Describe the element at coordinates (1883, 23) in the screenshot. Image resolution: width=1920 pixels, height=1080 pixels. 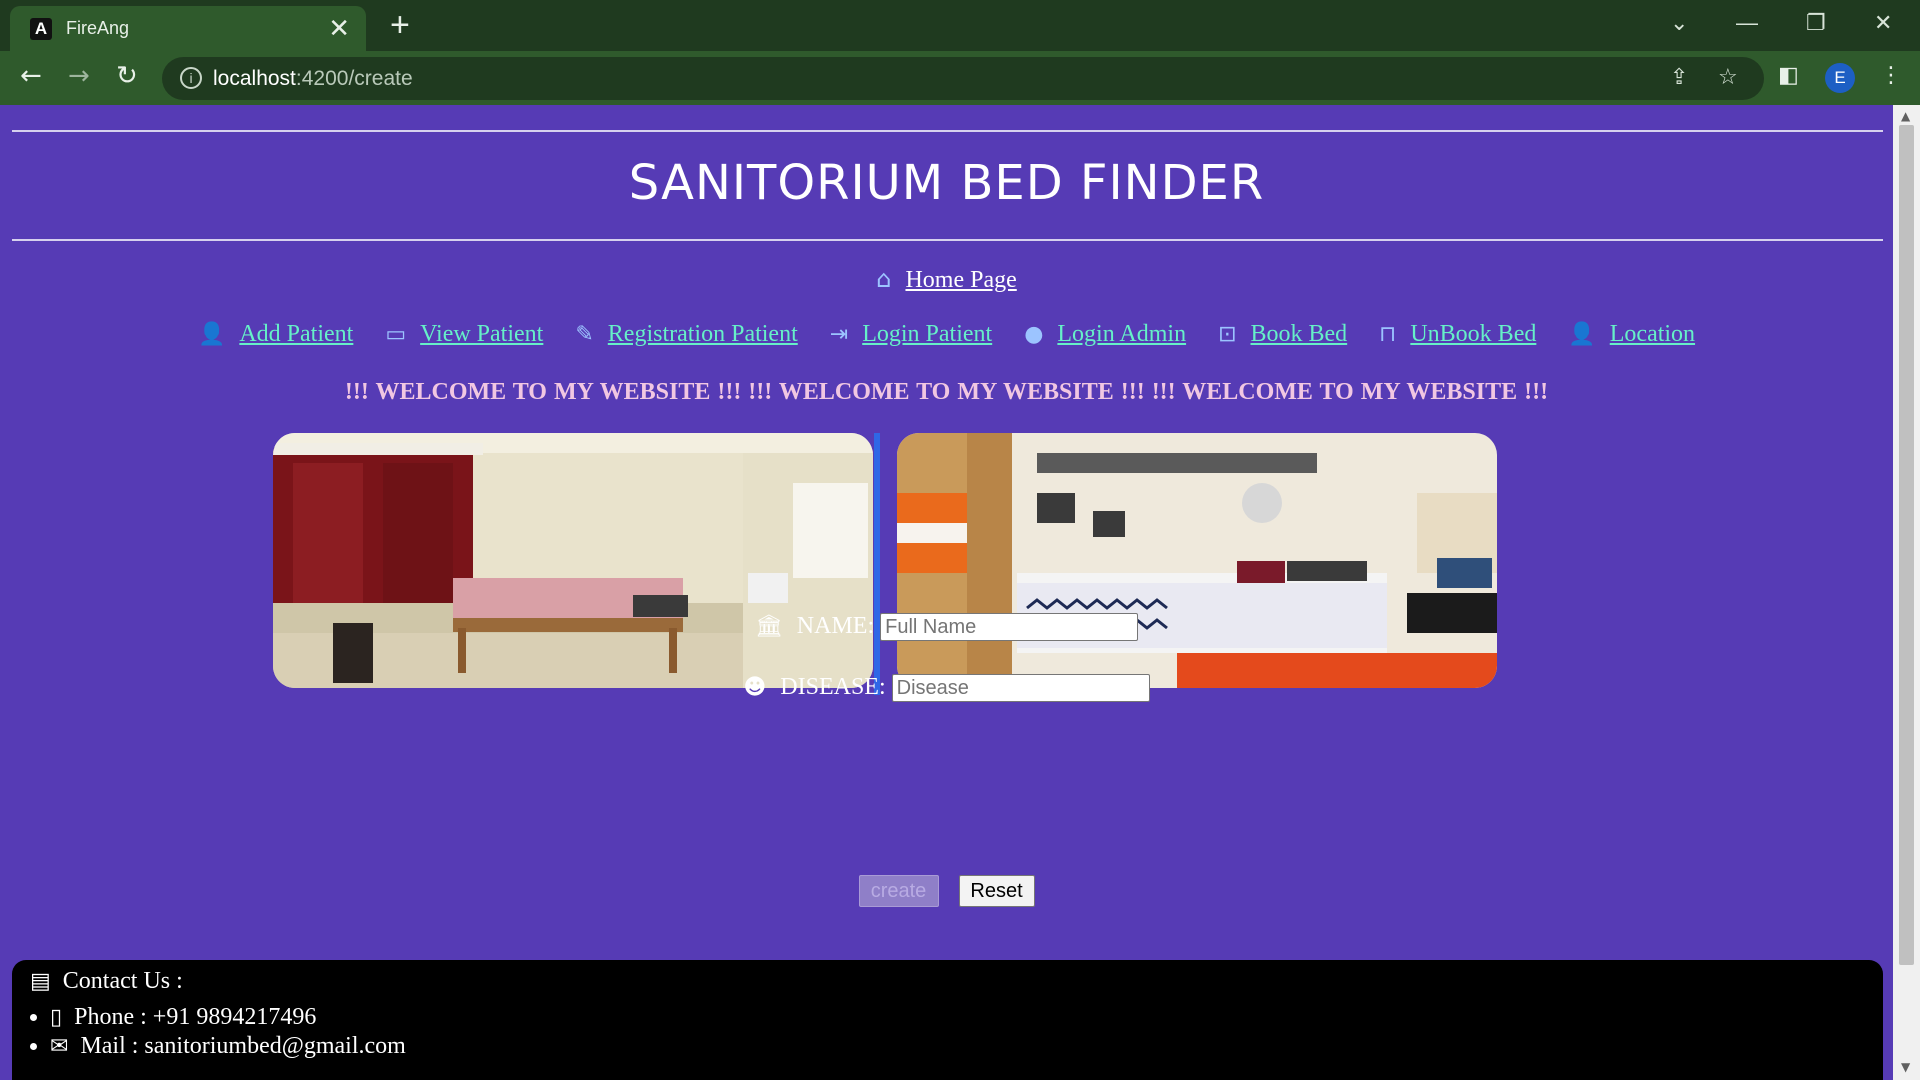
I see `close-window-icon: ✕` at that location.